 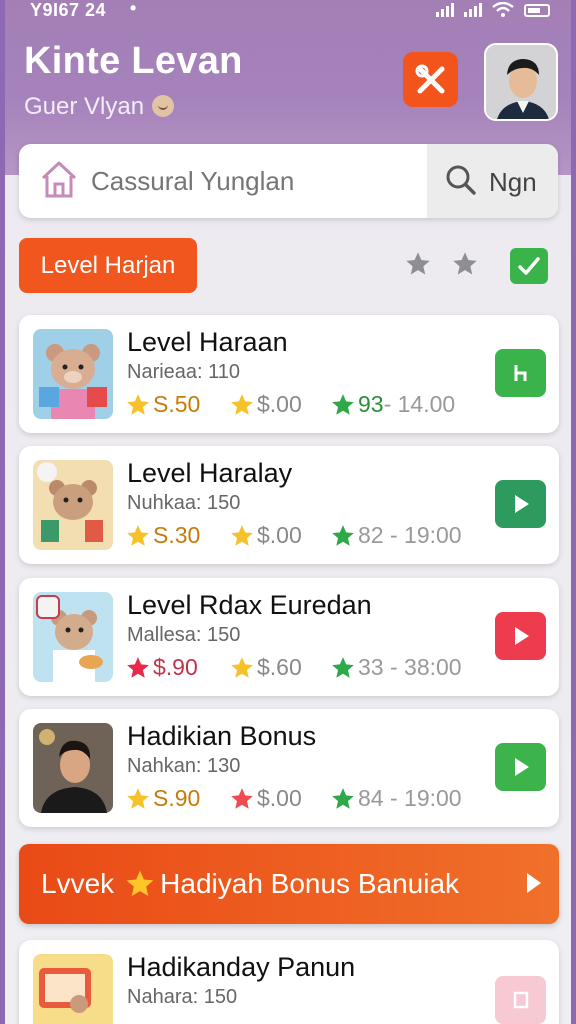 I want to click on stat-c-value: - 14.00, so click(x=419, y=404).